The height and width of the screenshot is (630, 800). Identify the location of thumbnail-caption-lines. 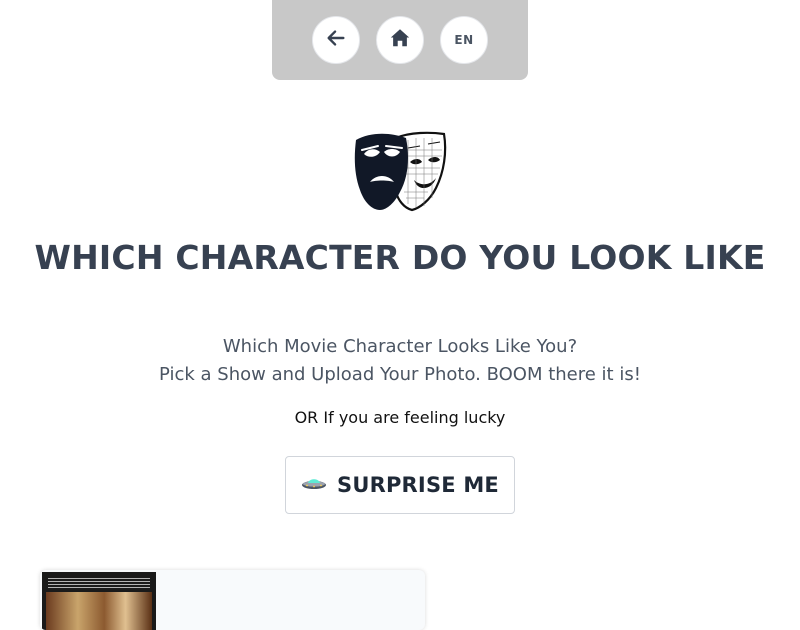
(99, 582).